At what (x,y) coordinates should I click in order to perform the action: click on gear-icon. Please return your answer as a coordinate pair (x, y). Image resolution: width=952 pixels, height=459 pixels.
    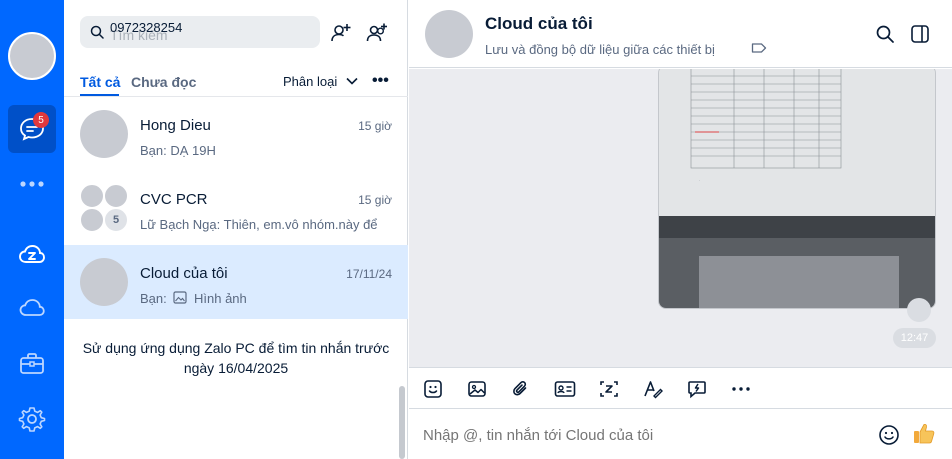
    Looking at the image, I should click on (32, 419).